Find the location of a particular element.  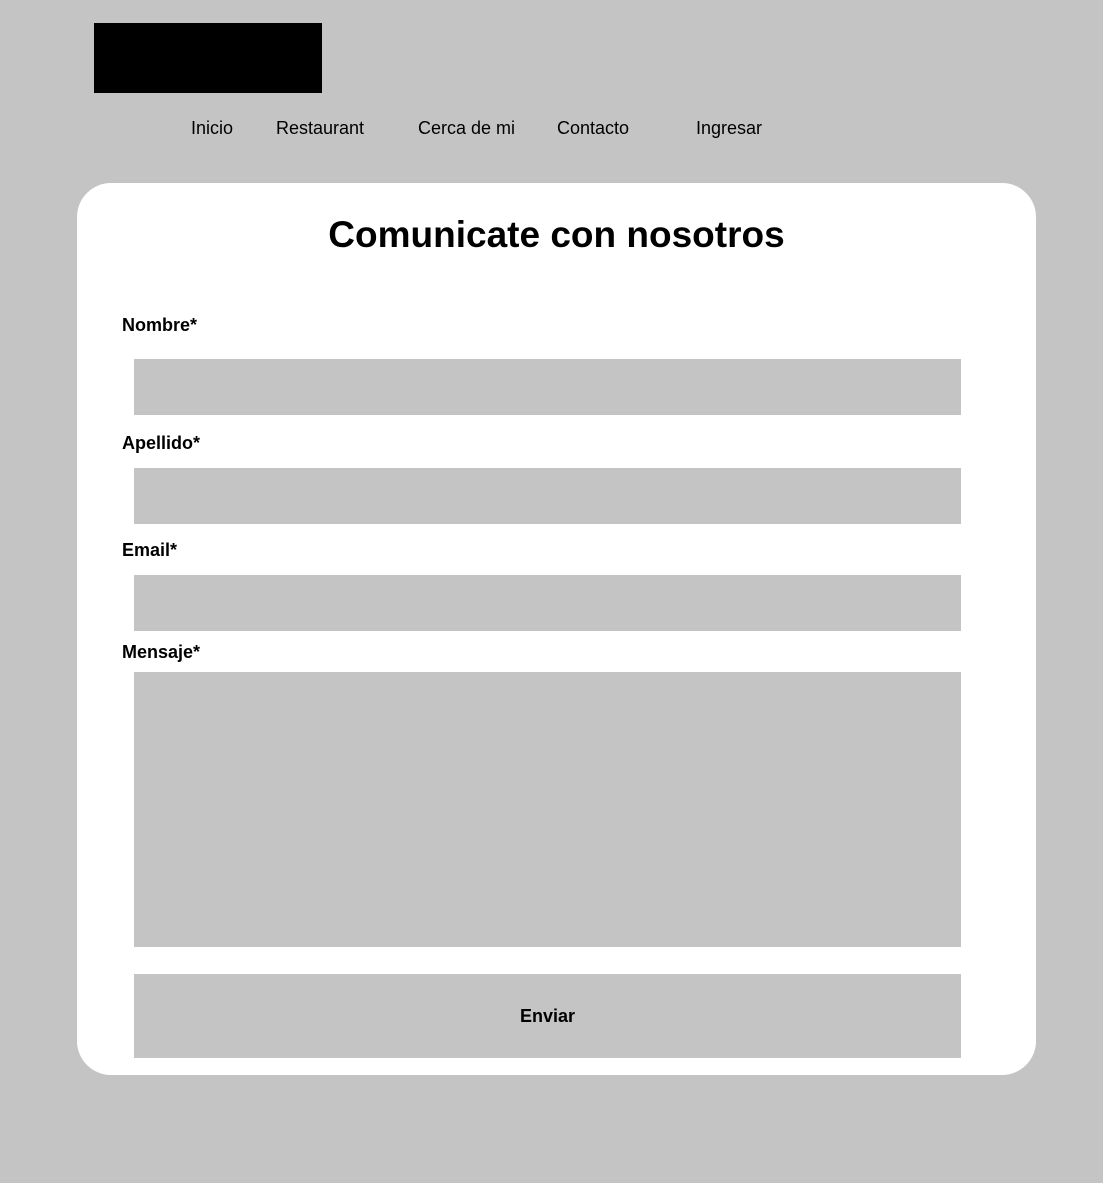

nav-item-restaurant: Restaurant is located at coordinates (320, 128).